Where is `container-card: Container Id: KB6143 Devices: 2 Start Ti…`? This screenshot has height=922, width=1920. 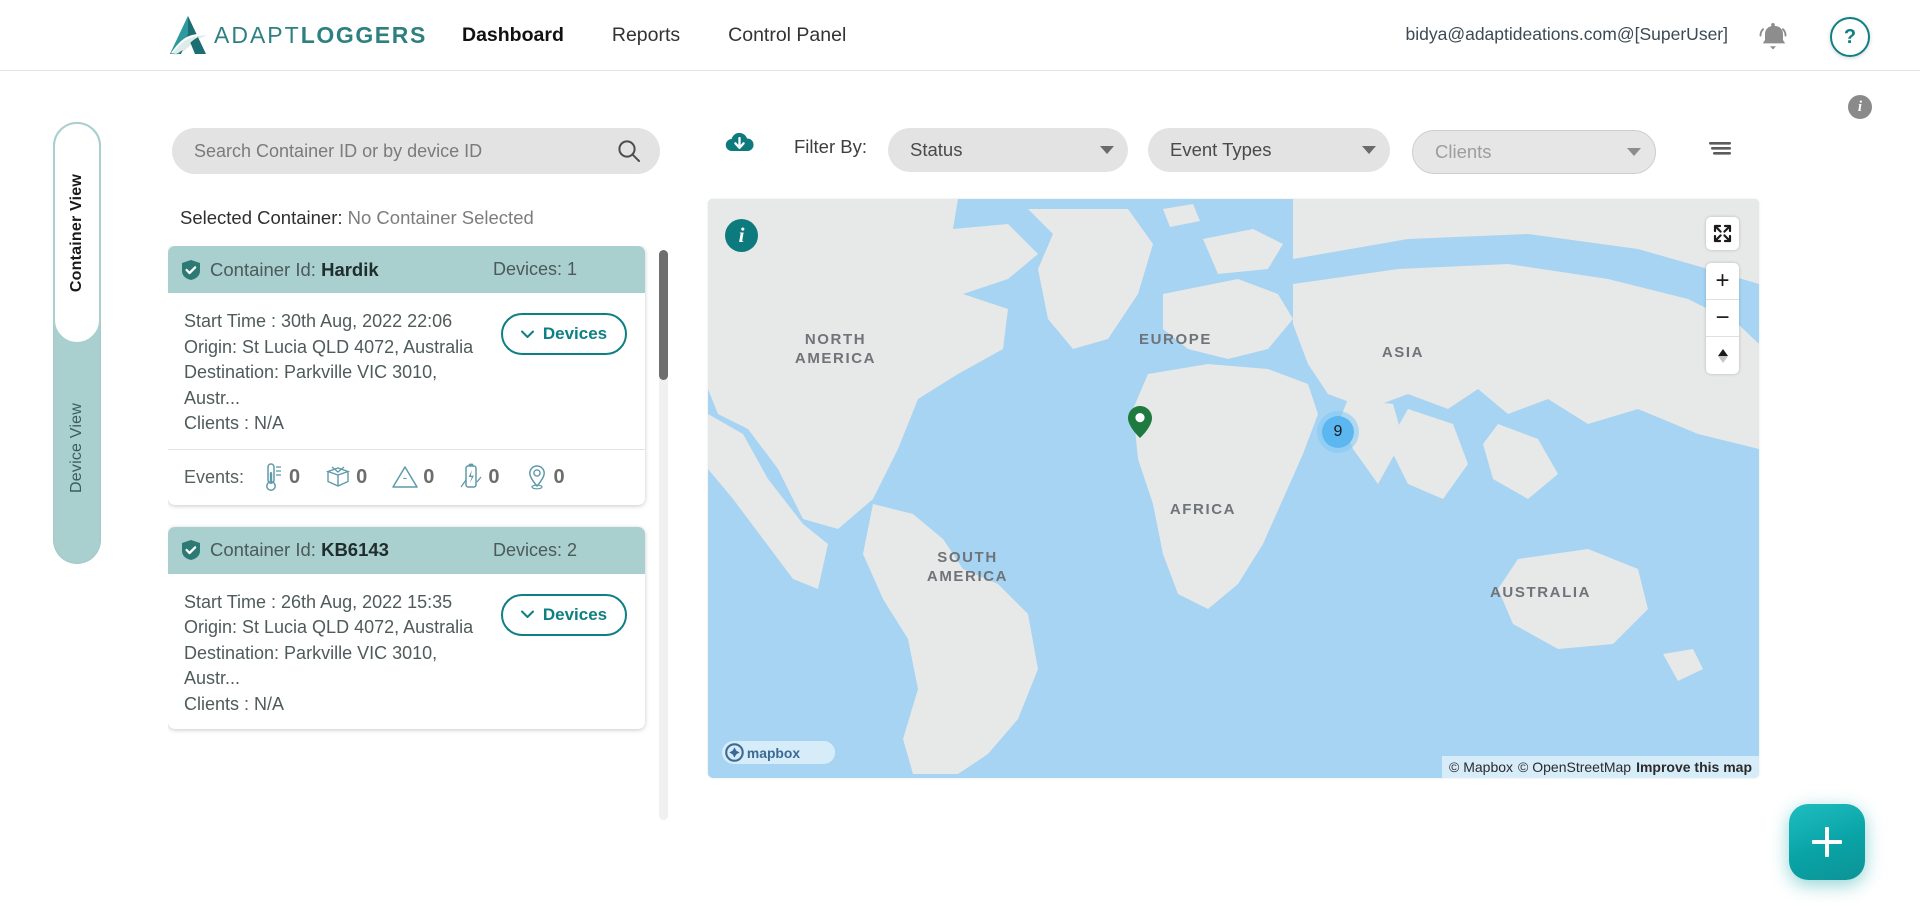 container-card: Container Id: KB6143 Devices: 2 Start Ti… is located at coordinates (406, 628).